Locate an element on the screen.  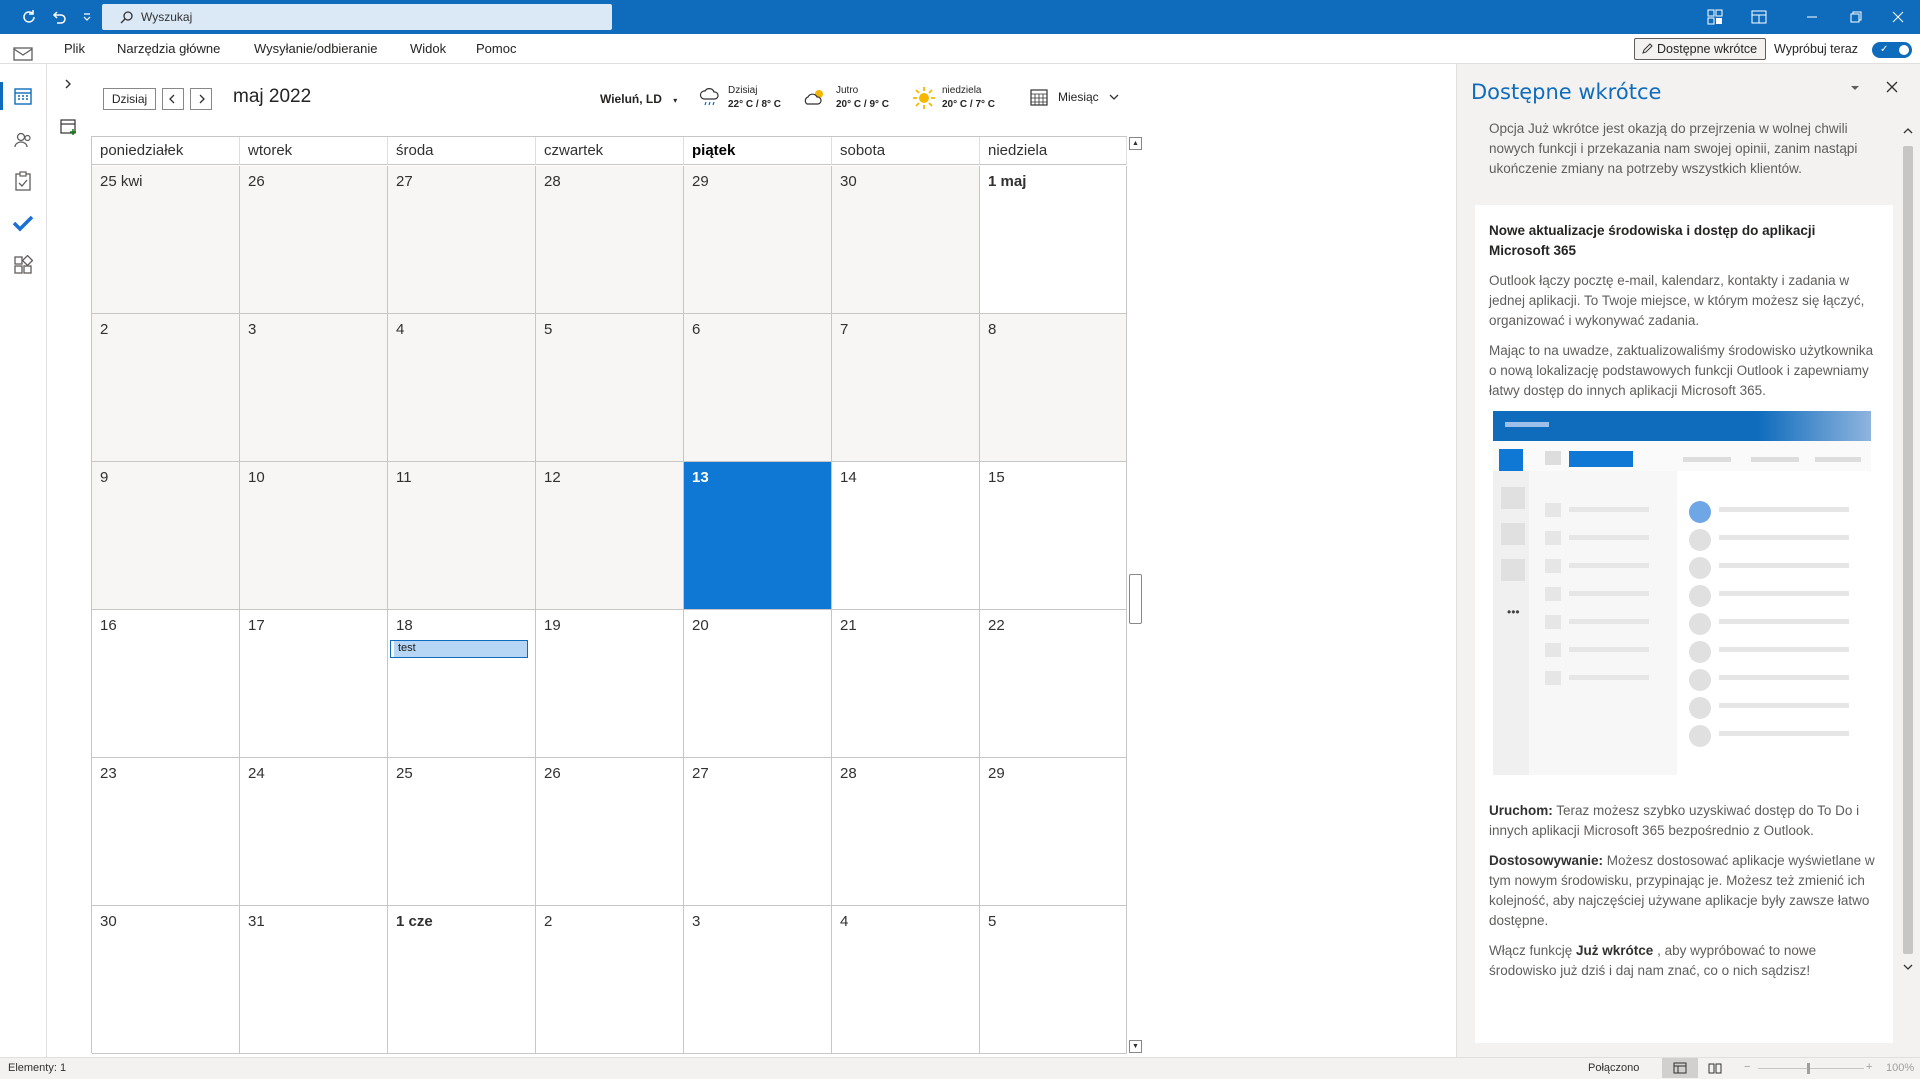
calendar-icon is located at coordinates (23, 96).